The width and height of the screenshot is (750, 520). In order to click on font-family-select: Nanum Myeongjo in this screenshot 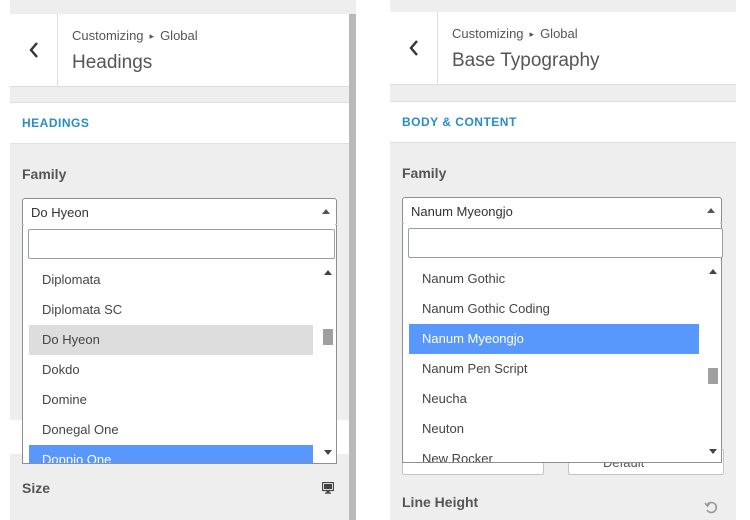, I will do `click(562, 211)`.